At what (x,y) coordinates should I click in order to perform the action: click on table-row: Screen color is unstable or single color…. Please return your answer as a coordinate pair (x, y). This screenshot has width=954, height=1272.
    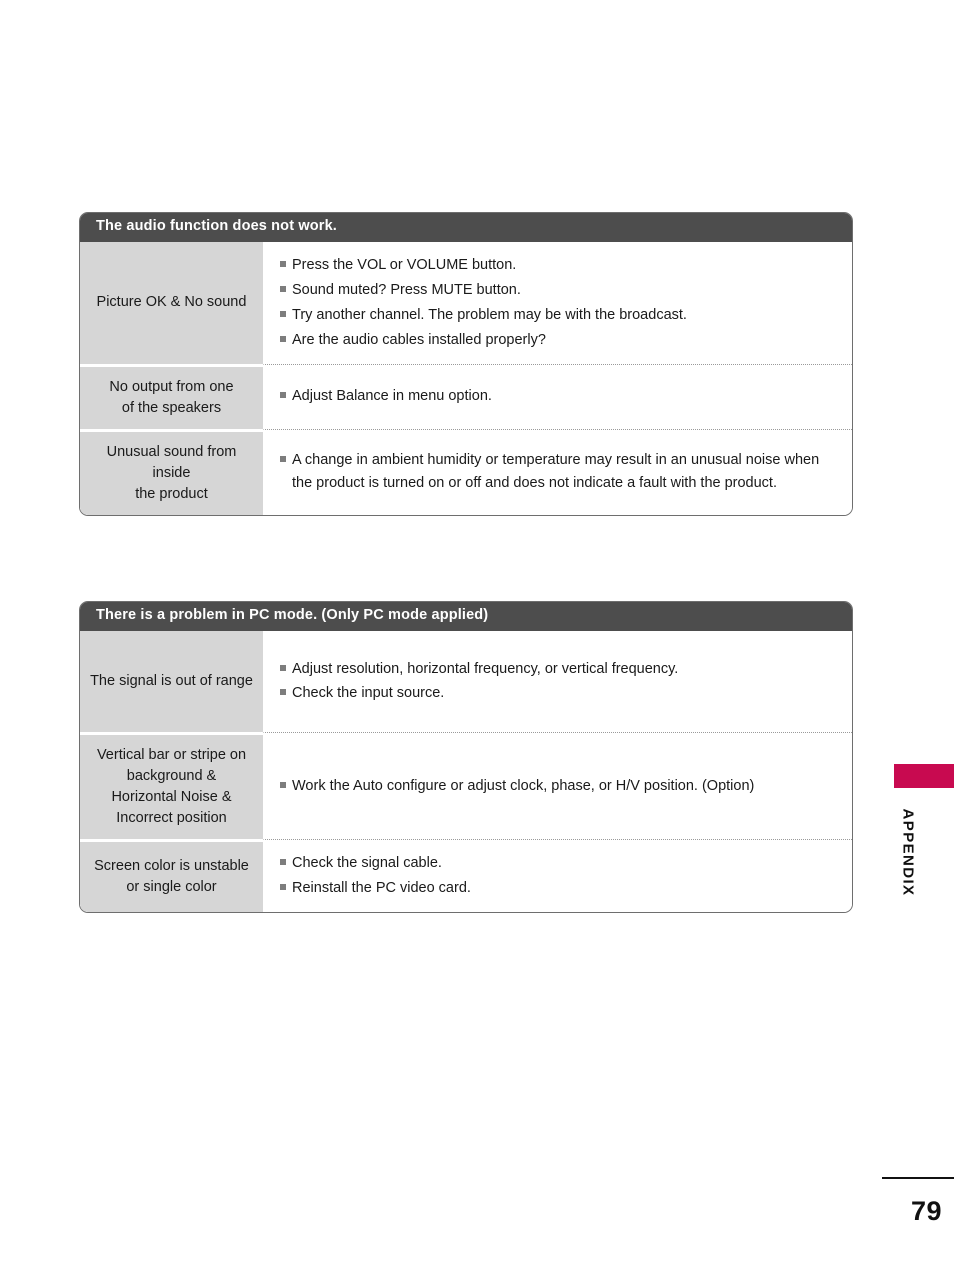
    Looking at the image, I should click on (466, 875).